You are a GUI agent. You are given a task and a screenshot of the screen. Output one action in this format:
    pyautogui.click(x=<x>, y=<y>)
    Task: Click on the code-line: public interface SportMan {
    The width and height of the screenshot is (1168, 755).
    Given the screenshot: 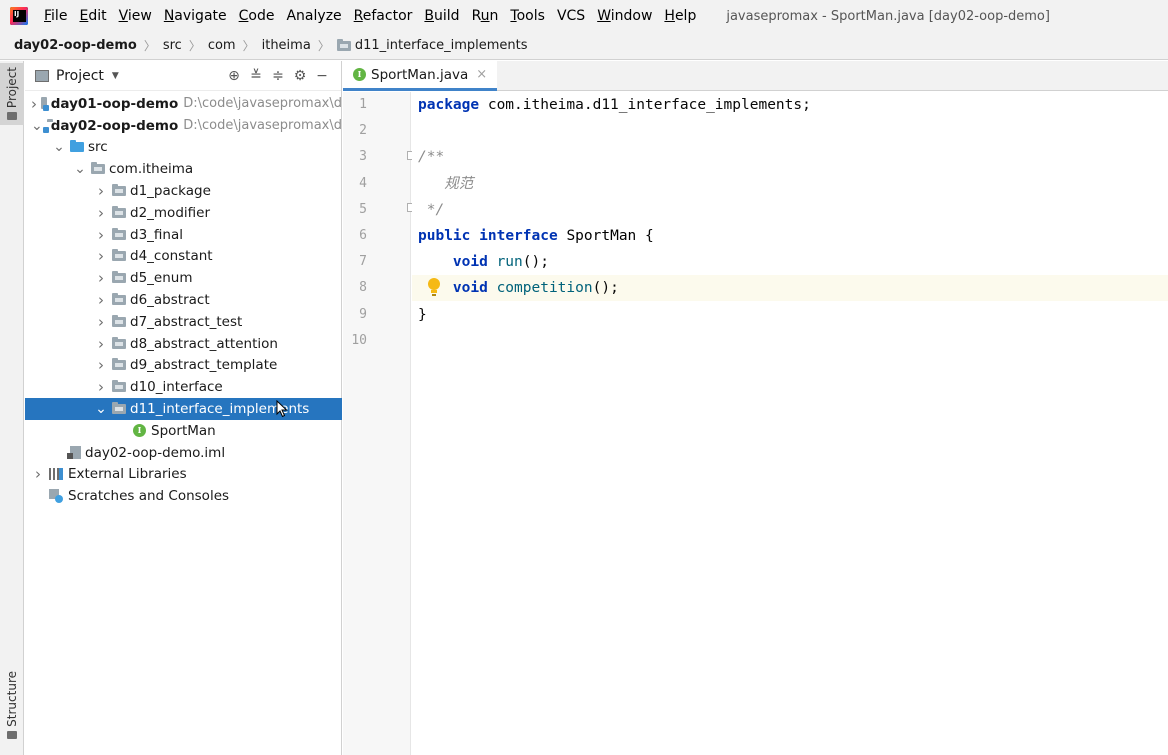 What is the action you would take?
    pyautogui.click(x=790, y=236)
    